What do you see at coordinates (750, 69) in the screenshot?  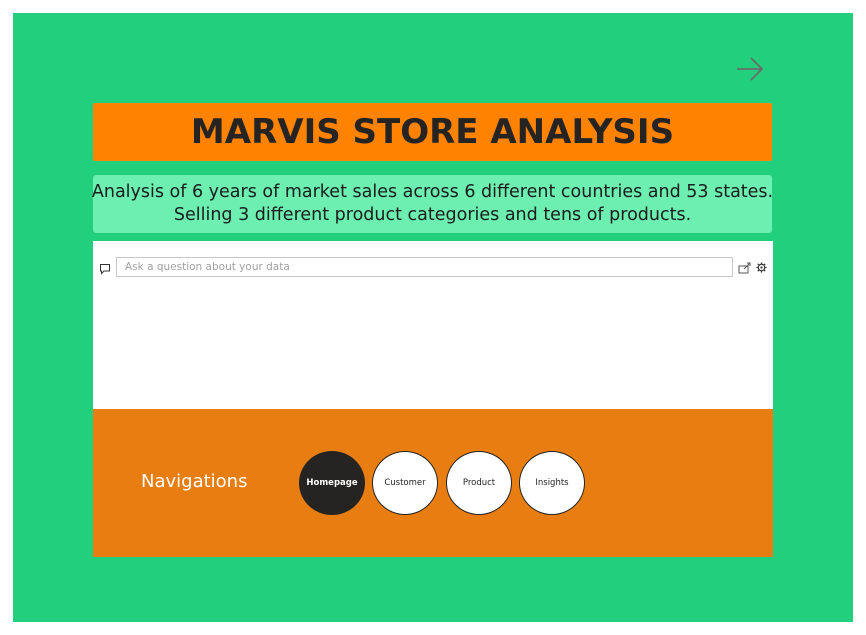 I see `arrow-right-icon` at bounding box center [750, 69].